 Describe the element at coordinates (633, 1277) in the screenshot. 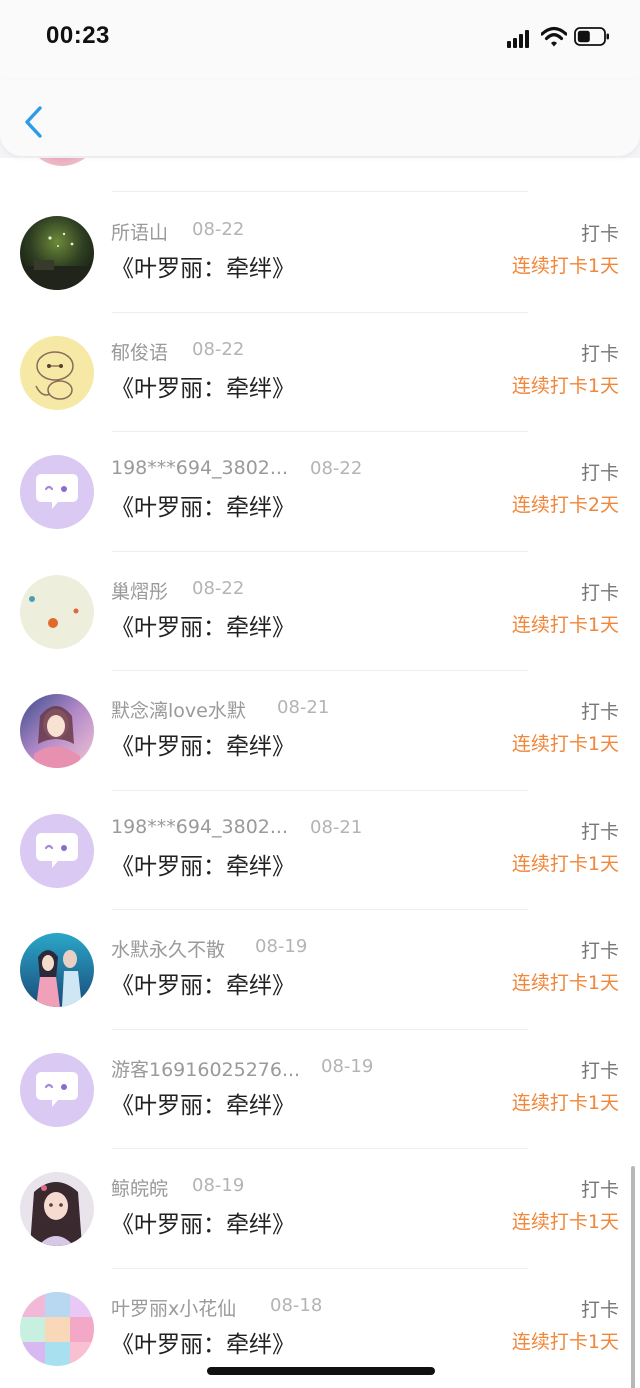

I see `scrollbar` at that location.